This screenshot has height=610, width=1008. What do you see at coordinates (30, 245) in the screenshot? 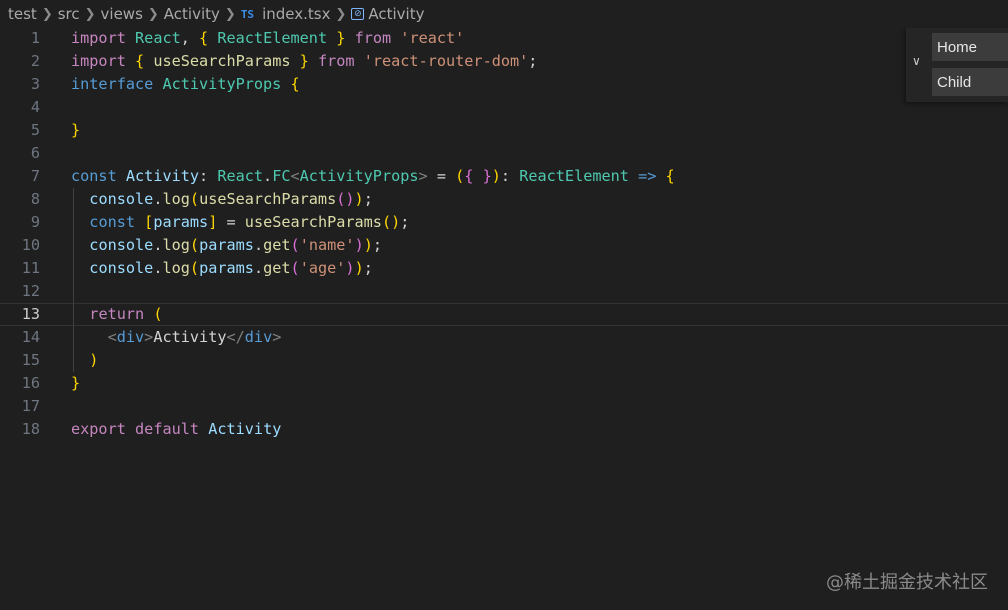
I see `line-number: 10` at bounding box center [30, 245].